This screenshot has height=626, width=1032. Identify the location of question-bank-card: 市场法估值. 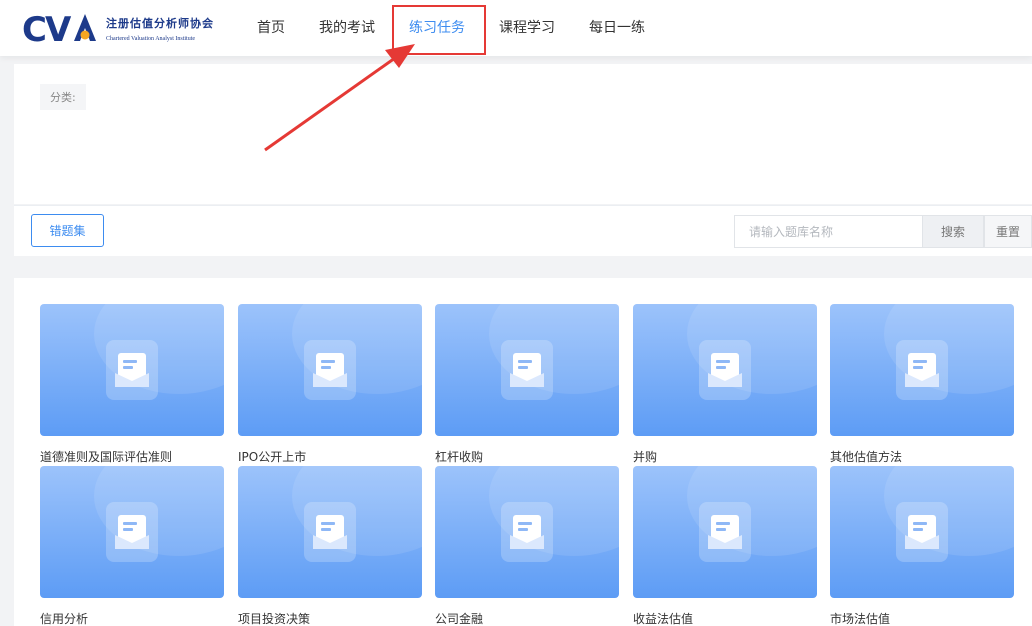
(922, 546).